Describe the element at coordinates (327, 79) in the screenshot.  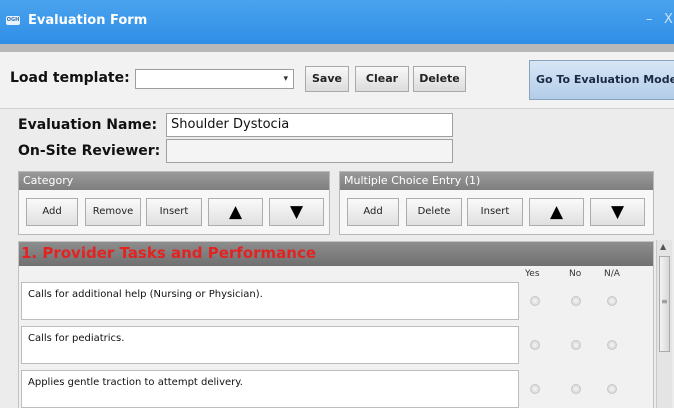
I see `save-button: Save` at that location.